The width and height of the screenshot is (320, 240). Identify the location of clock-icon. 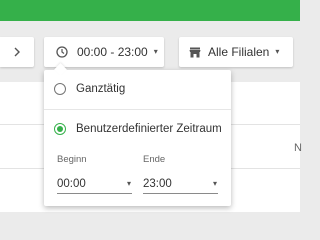
(62, 52).